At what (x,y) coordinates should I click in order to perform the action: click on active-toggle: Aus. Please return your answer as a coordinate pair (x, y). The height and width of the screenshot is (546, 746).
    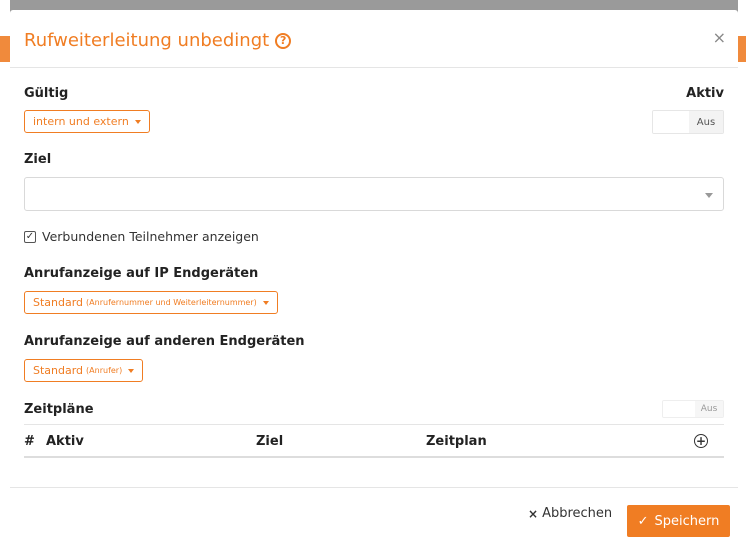
    Looking at the image, I should click on (688, 122).